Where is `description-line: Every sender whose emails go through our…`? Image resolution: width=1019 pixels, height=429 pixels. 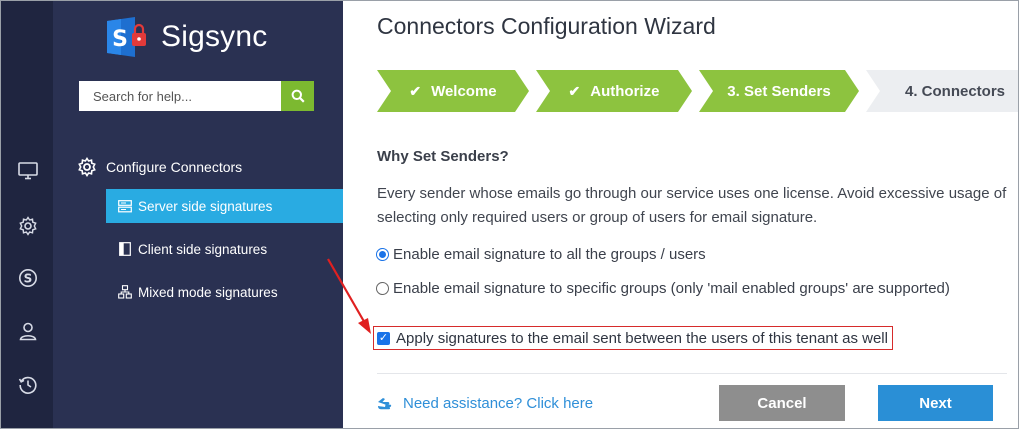
description-line: Every sender whose emails go through our… is located at coordinates (692, 193).